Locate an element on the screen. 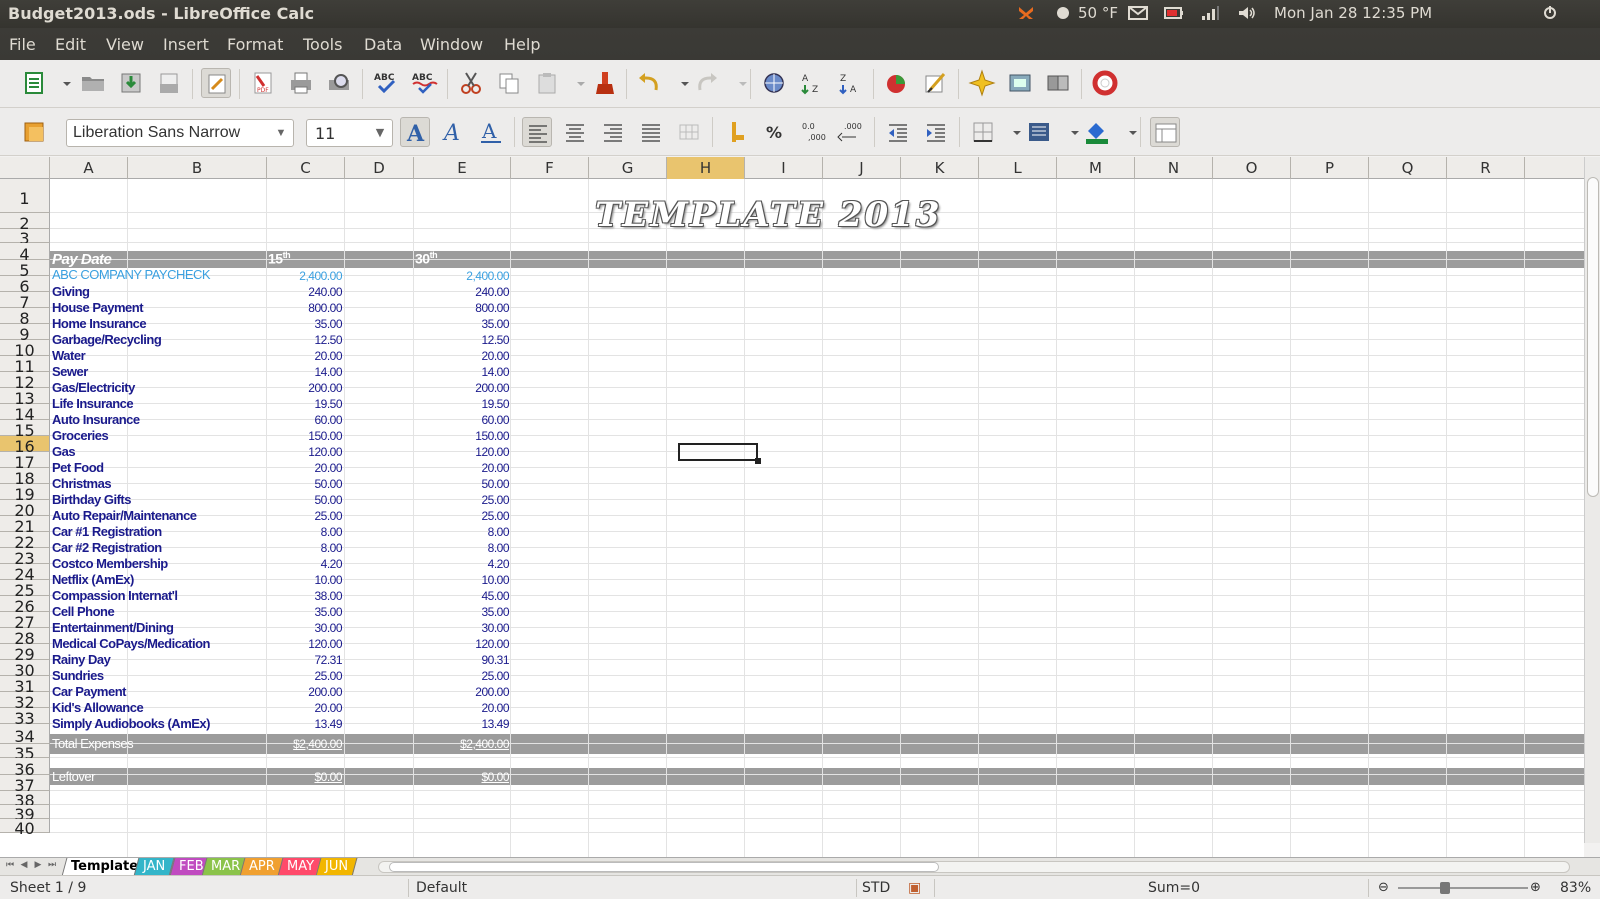  background-color-icon is located at coordinates (1097, 132).